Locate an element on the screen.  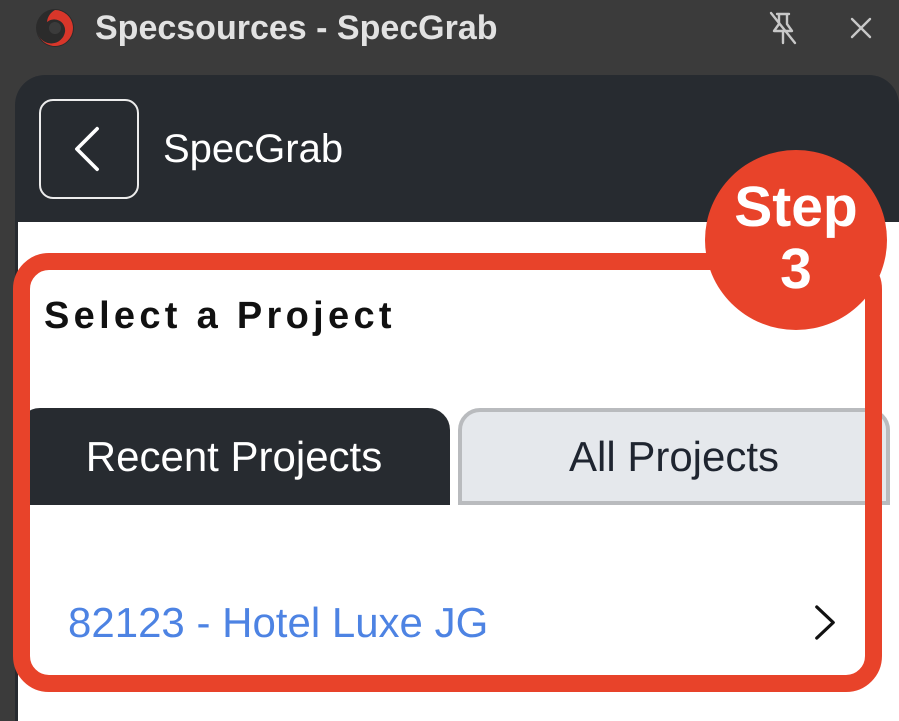
header-title: SpecGrab is located at coordinates (253, 149).